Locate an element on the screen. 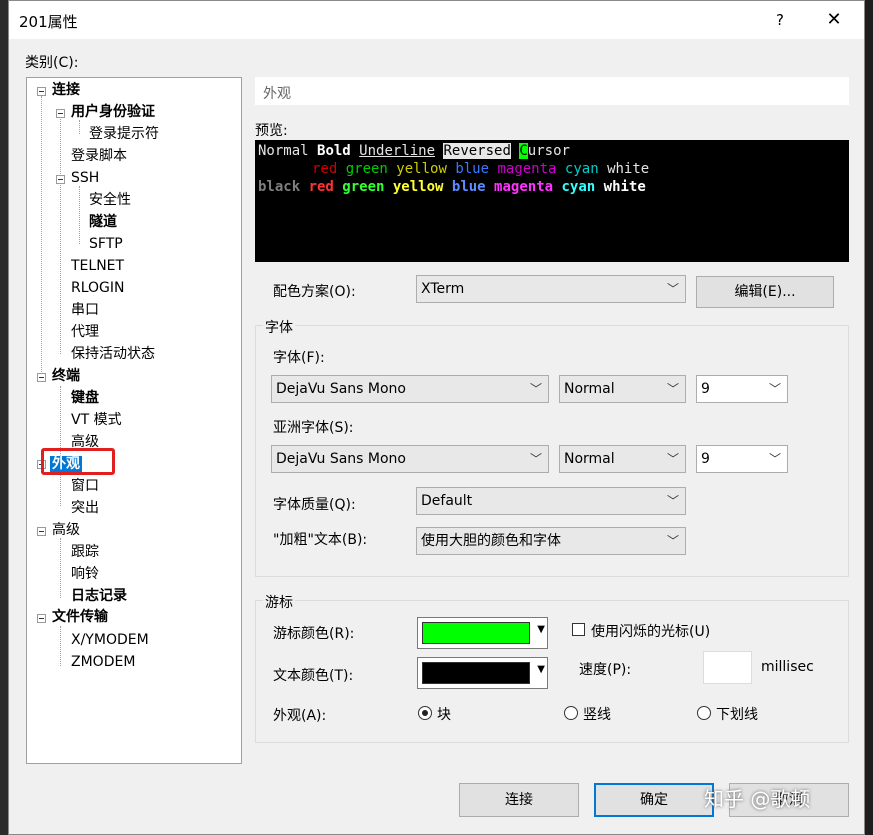 Image resolution: width=873 pixels, height=835 pixels. tree-item-auth: 用户身份验证 is located at coordinates (113, 112).